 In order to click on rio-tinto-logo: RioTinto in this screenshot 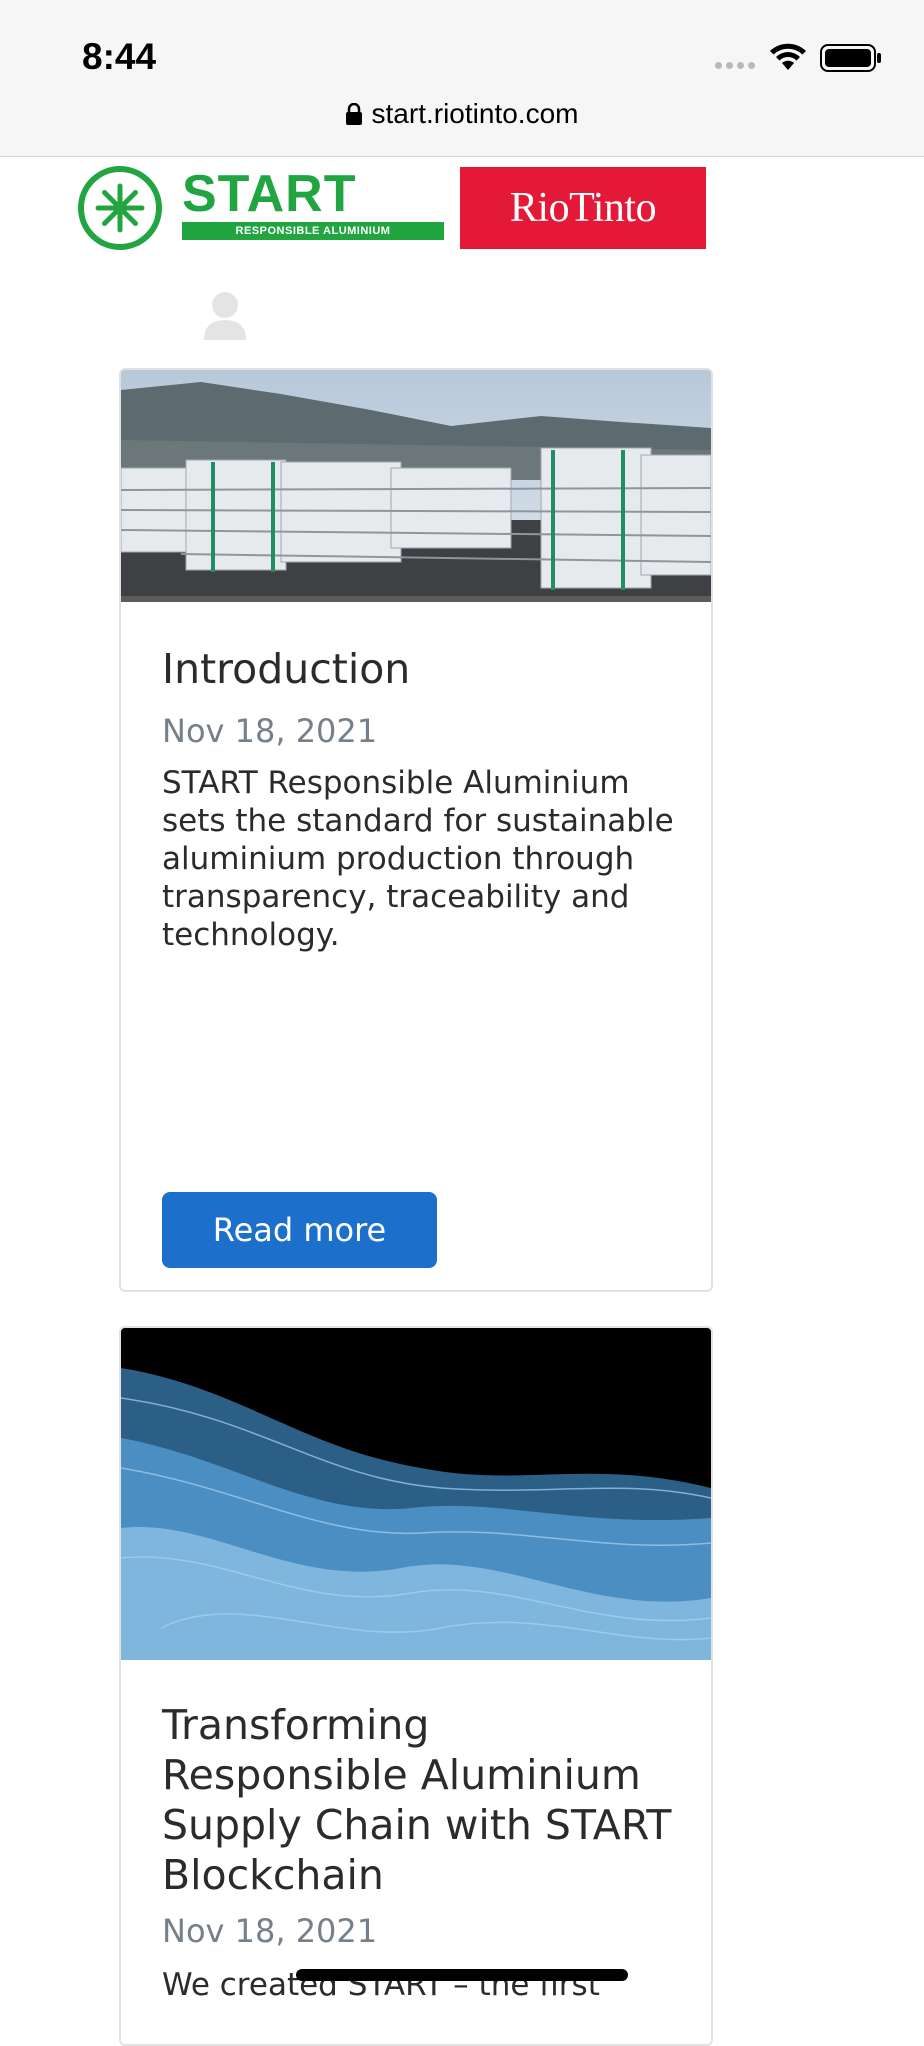, I will do `click(583, 208)`.